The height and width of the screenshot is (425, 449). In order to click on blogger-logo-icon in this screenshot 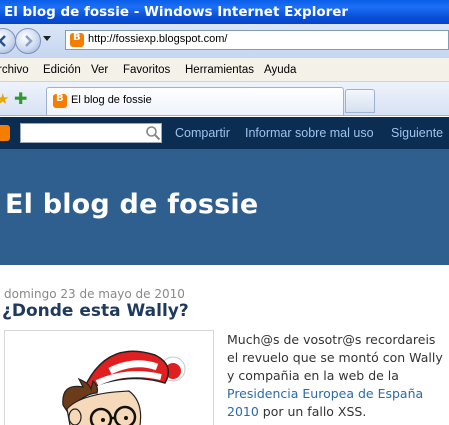, I will do `click(5, 133)`.